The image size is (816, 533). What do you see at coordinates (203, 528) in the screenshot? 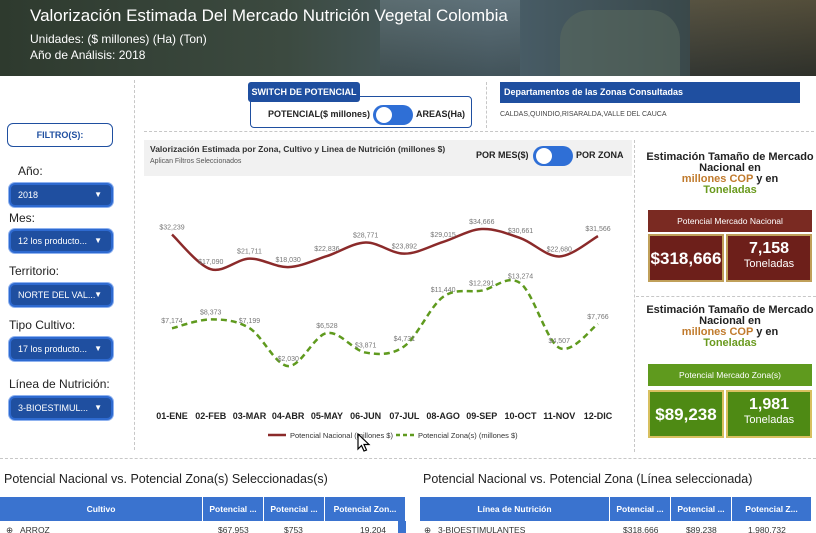
I see `table-row: ⊕ ARROZ $67,953 $753 19,204` at bounding box center [203, 528].